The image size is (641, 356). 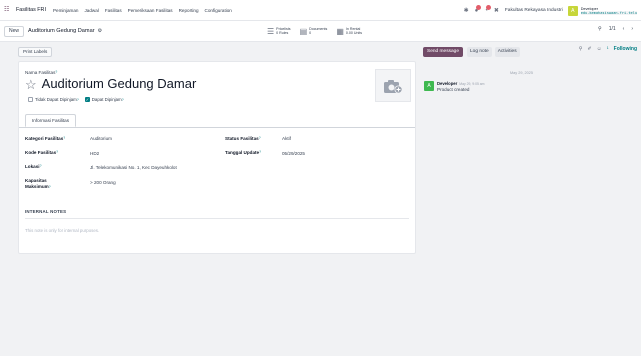 I want to click on menu-reporting: Reporting, so click(x=189, y=10).